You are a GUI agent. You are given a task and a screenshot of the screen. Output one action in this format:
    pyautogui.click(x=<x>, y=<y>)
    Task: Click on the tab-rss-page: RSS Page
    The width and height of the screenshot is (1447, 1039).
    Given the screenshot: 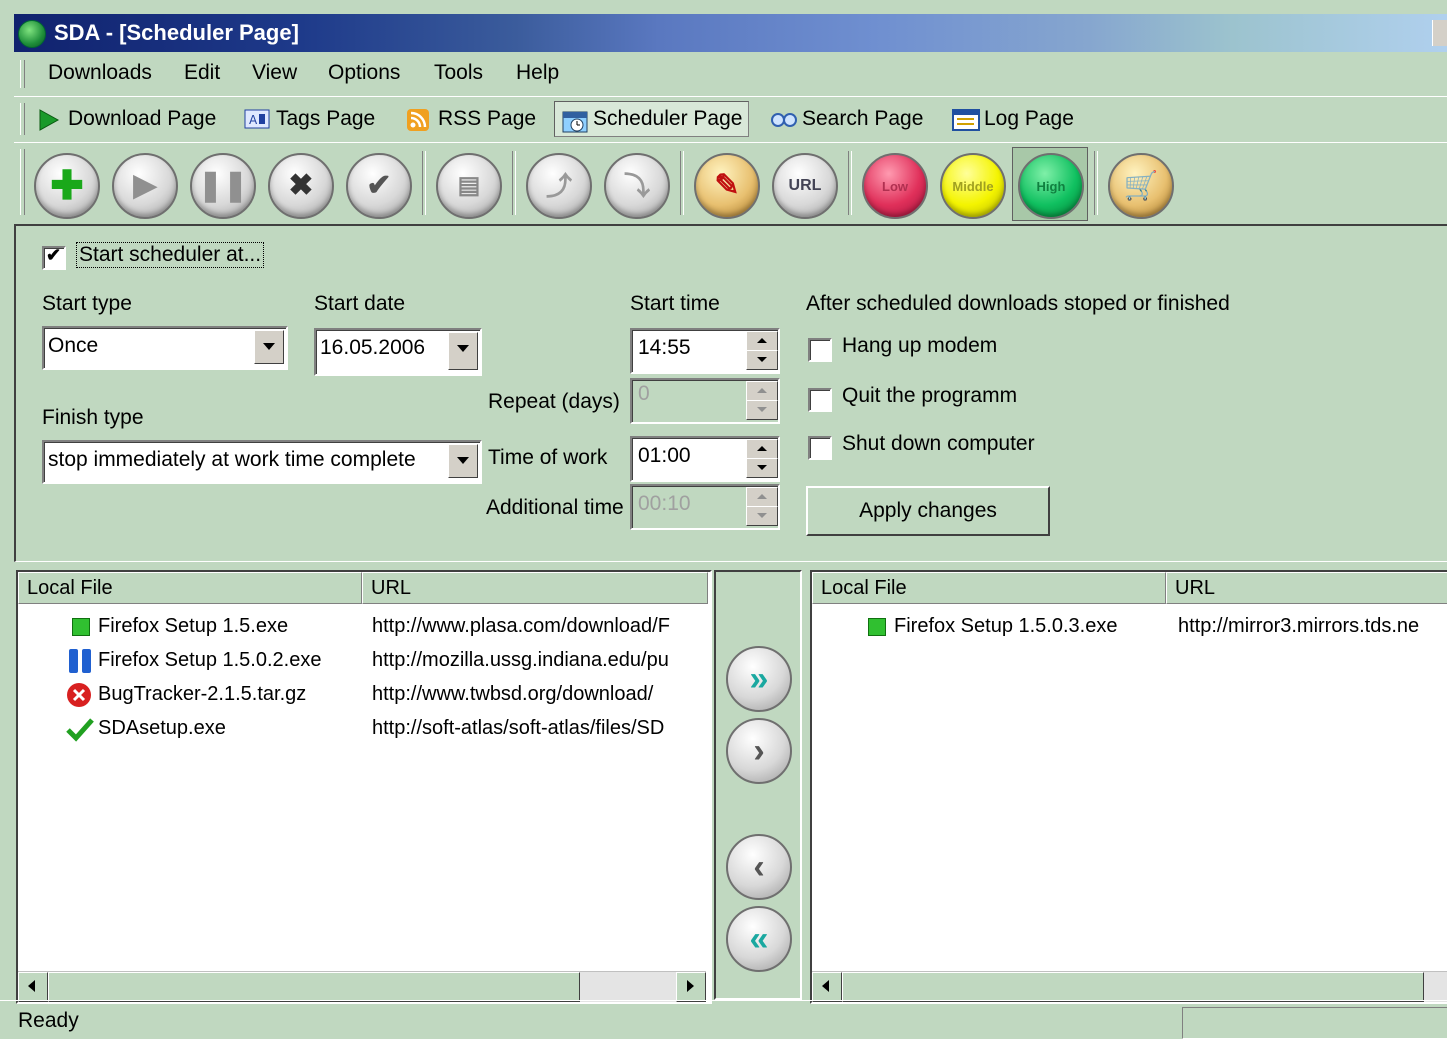 What is the action you would take?
    pyautogui.click(x=471, y=119)
    